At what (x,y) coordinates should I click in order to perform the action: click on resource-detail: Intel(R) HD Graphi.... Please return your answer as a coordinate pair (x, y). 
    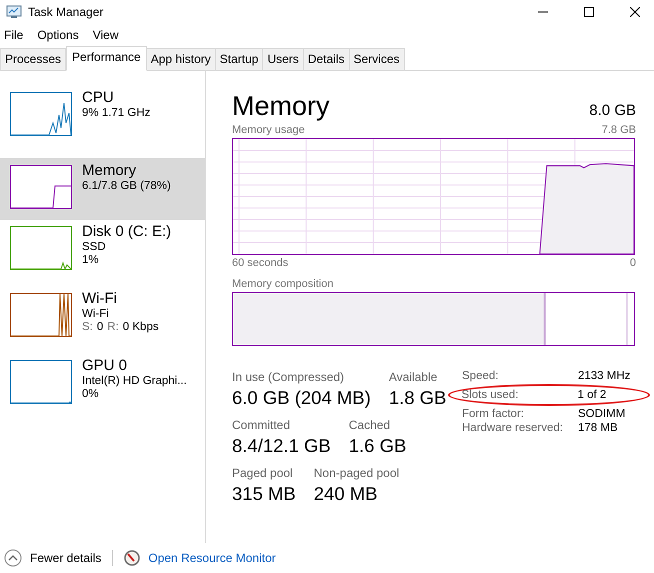
    Looking at the image, I should click on (134, 381).